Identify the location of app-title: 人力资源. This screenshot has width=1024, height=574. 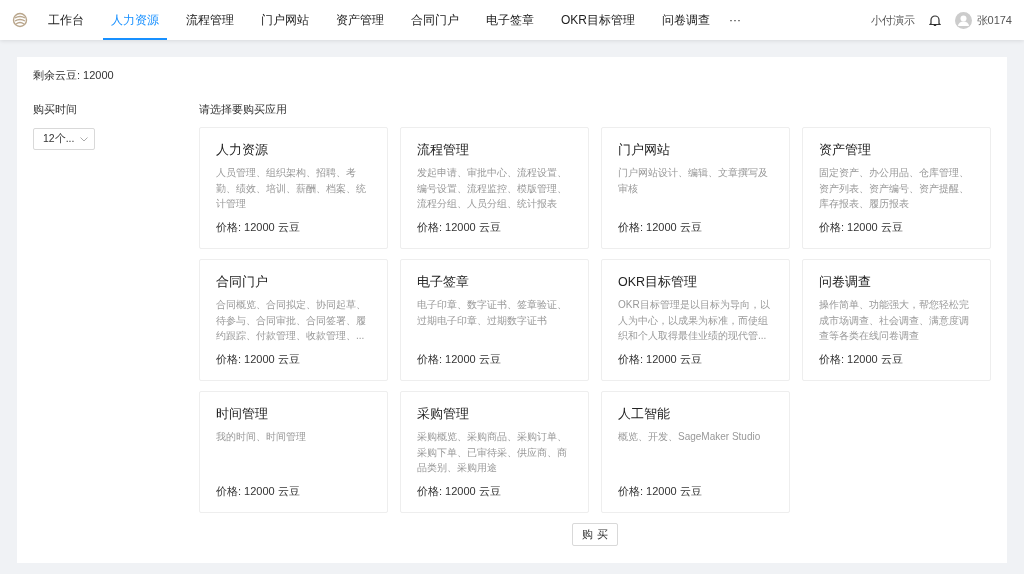
(242, 150).